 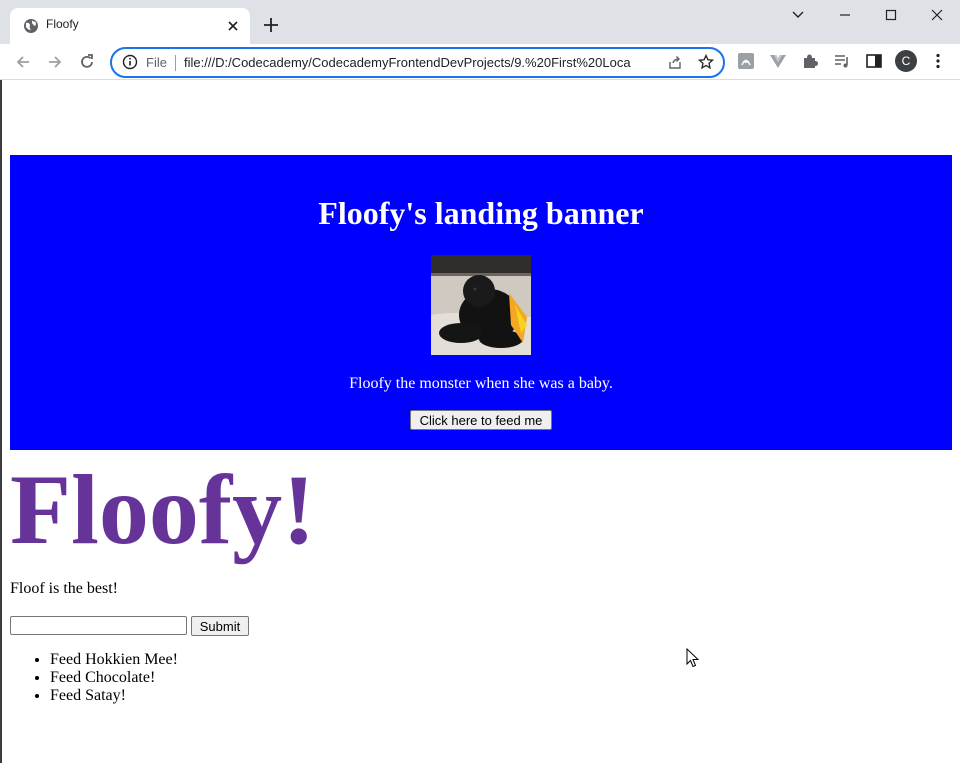 What do you see at coordinates (98, 625) in the screenshot?
I see `text-input` at bounding box center [98, 625].